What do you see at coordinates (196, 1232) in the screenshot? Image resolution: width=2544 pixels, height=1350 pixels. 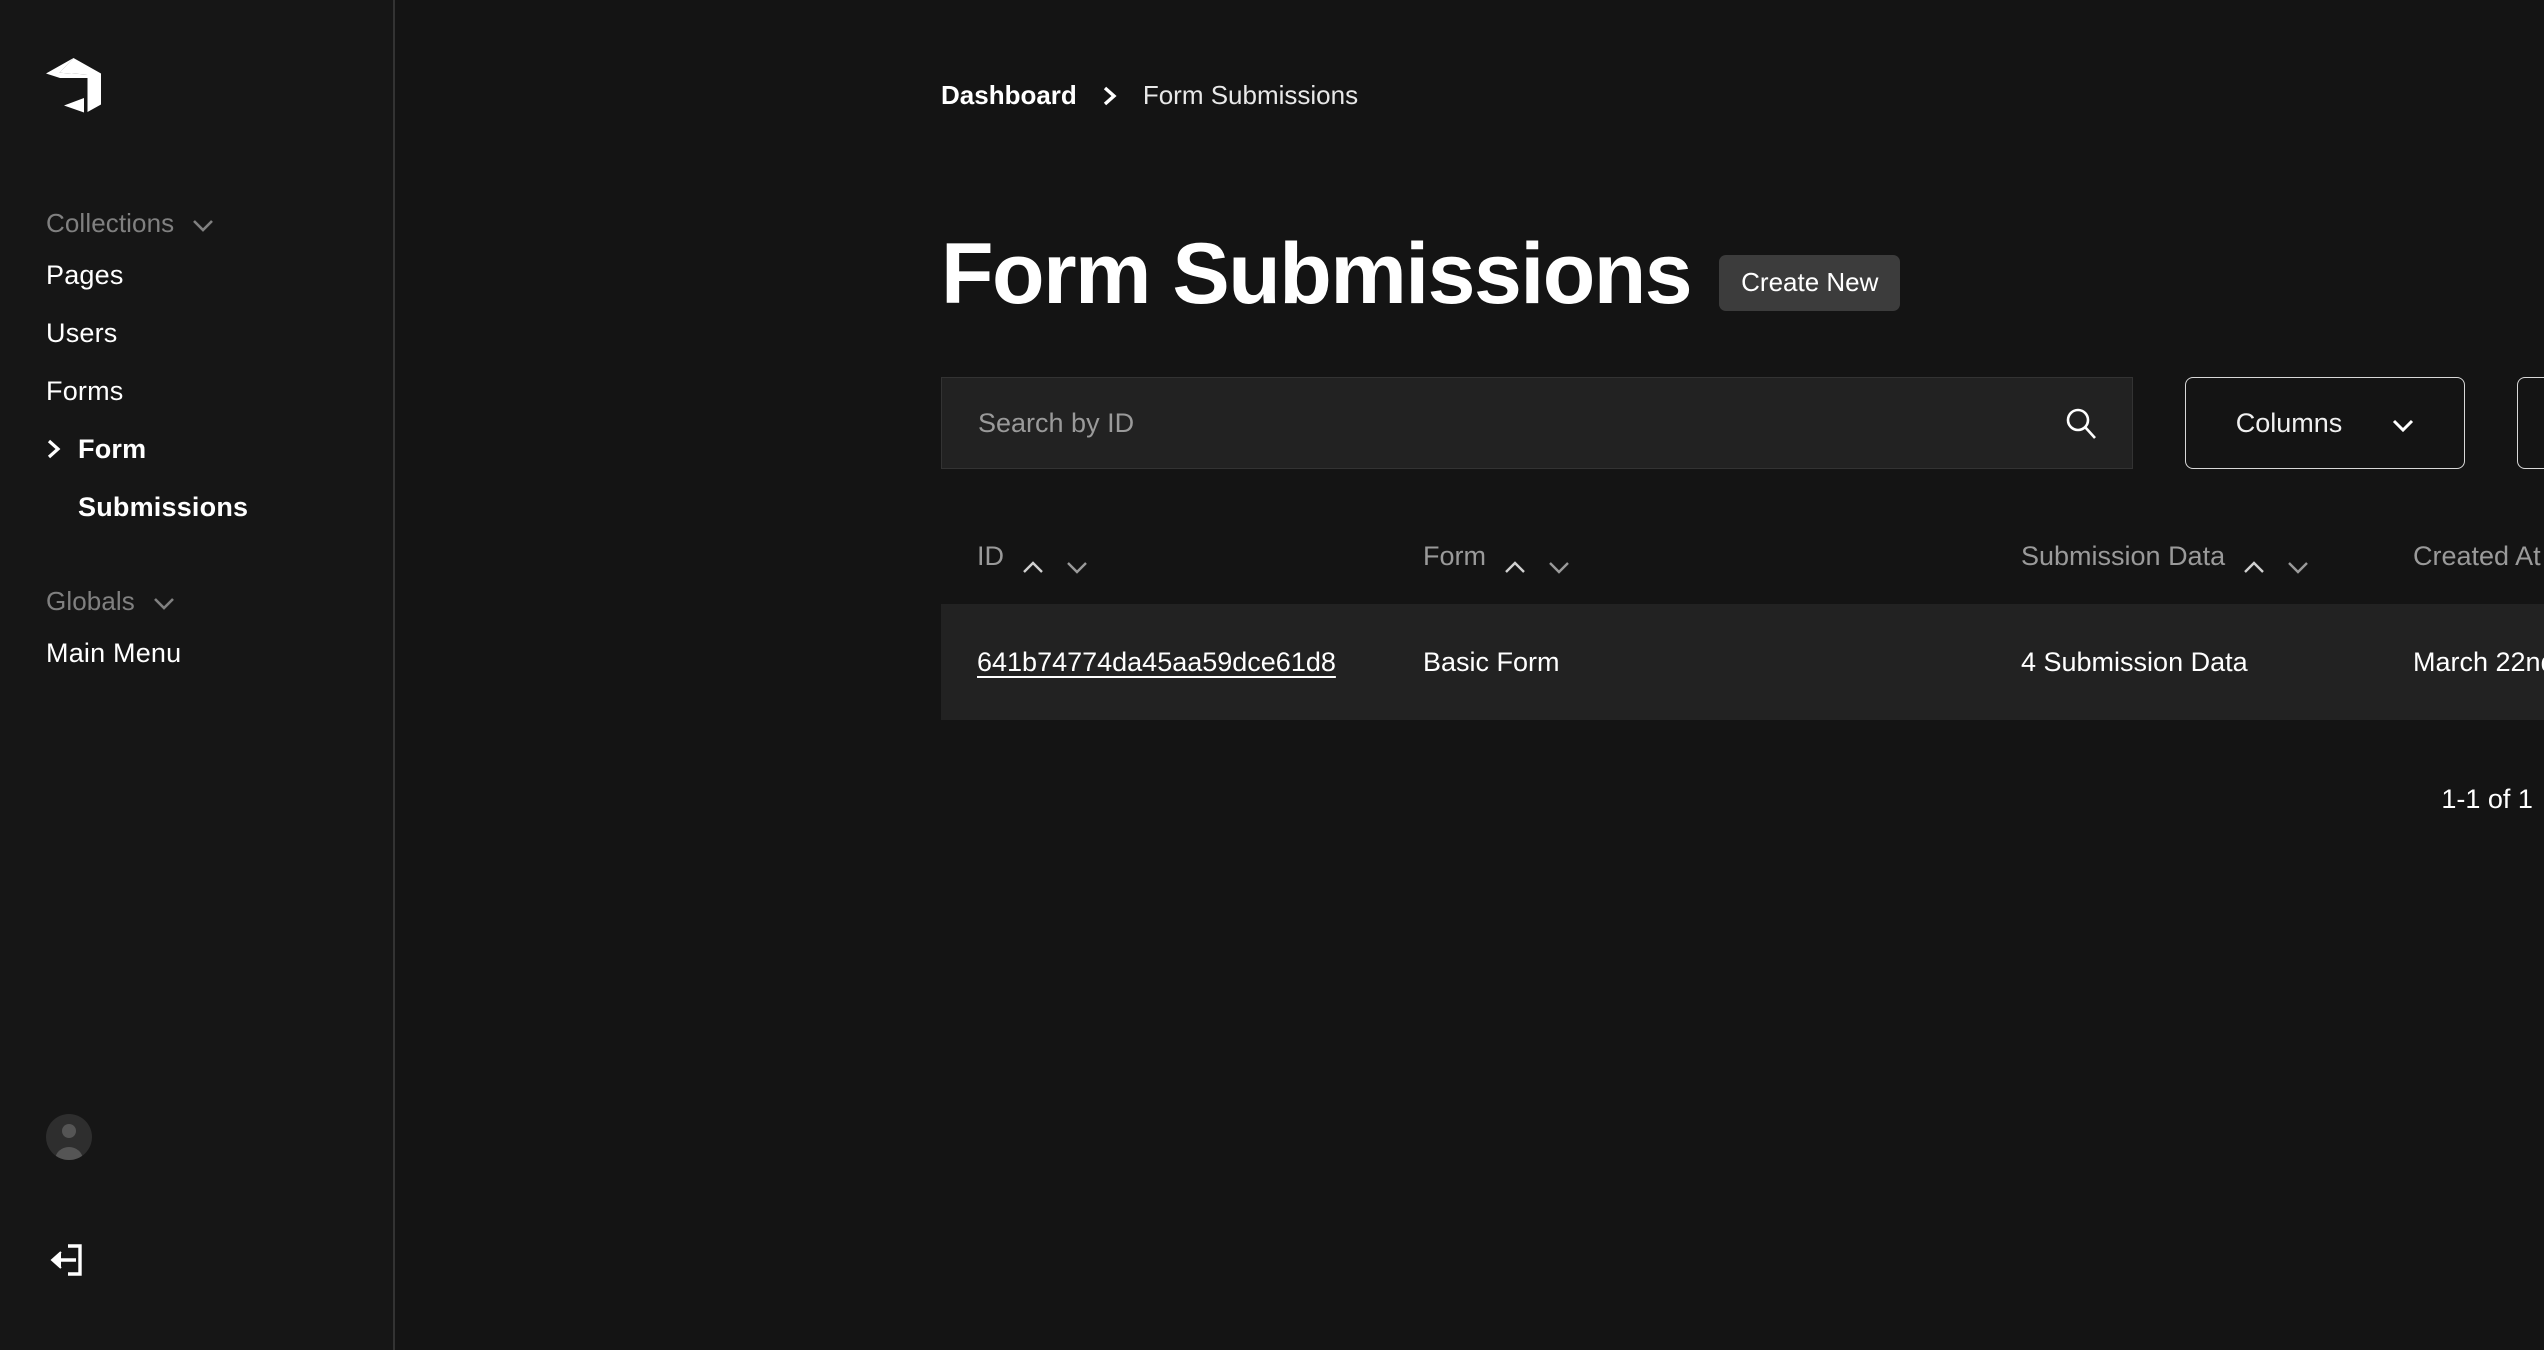 I see `sidebar-footer` at bounding box center [196, 1232].